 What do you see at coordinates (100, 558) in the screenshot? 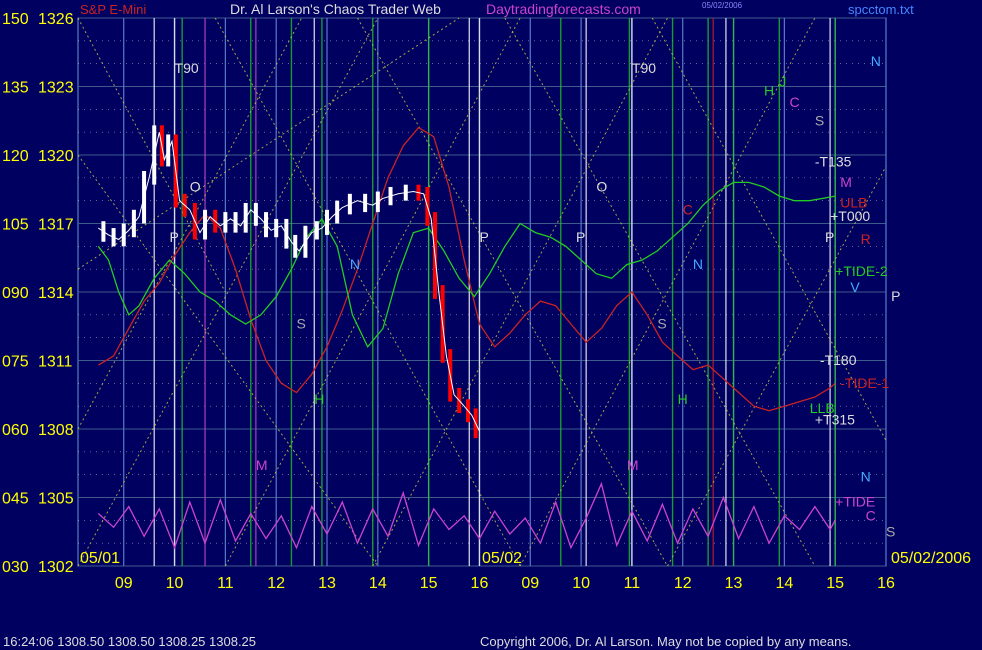
I see `date-label-start: 05/01` at bounding box center [100, 558].